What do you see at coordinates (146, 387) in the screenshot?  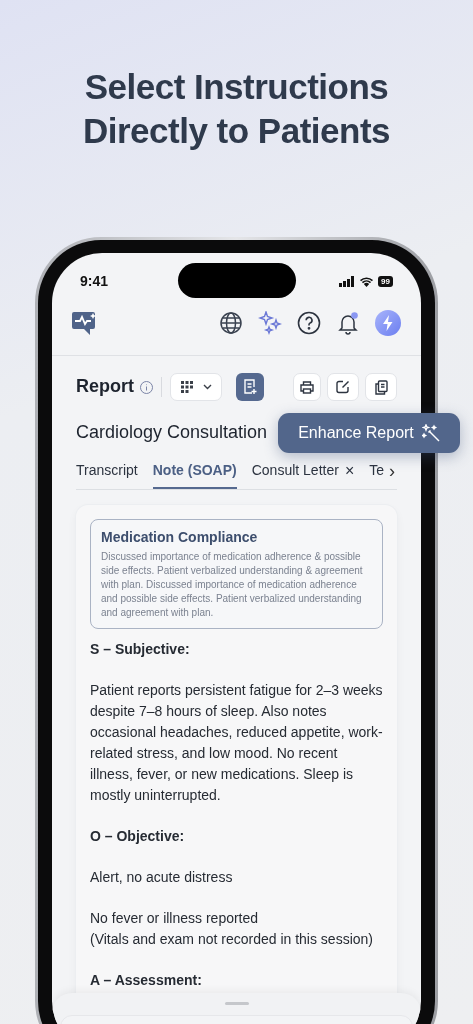 I see `info-icon` at bounding box center [146, 387].